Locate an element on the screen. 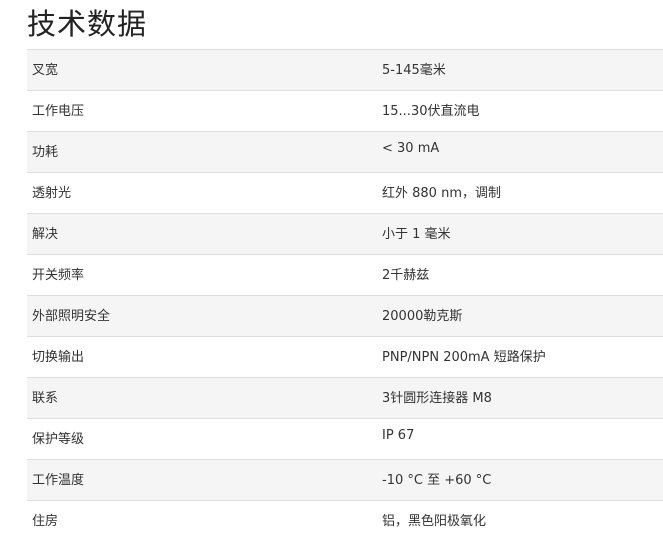 This screenshot has height=542, width=663. spec-label: 开关频率 is located at coordinates (202, 275).